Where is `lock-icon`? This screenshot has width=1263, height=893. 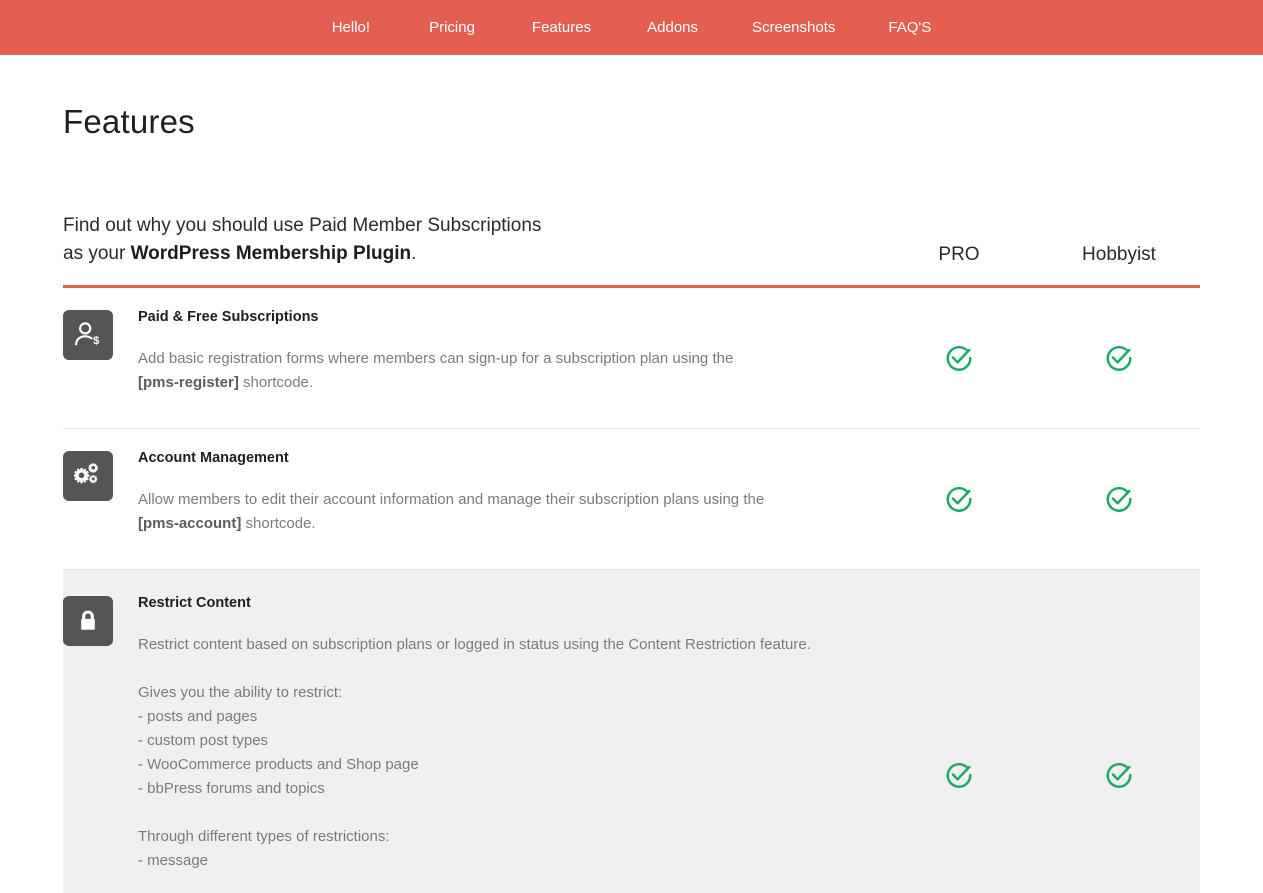 lock-icon is located at coordinates (88, 621).